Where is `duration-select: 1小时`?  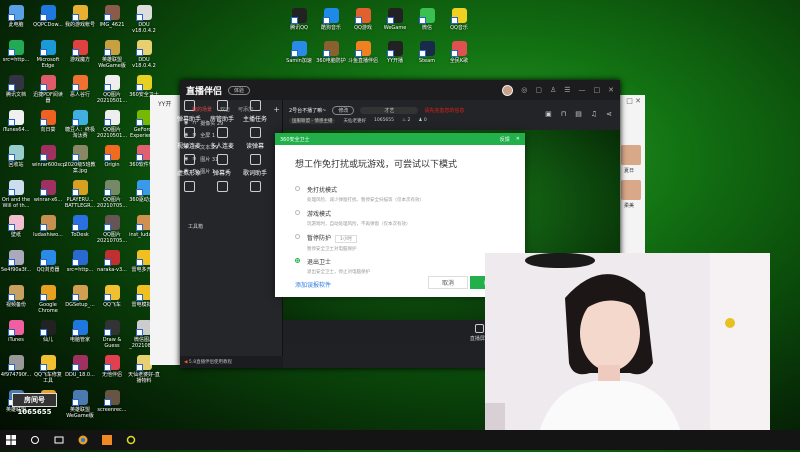 duration-select: 1小时 is located at coordinates (346, 239).